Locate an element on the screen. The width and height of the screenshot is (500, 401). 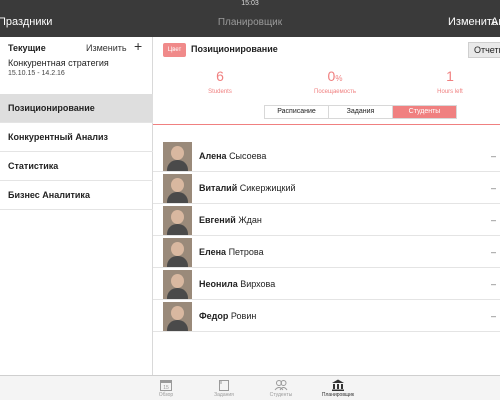
student-row: Виталий Сикержицкий – is located at coordinates (326, 188).